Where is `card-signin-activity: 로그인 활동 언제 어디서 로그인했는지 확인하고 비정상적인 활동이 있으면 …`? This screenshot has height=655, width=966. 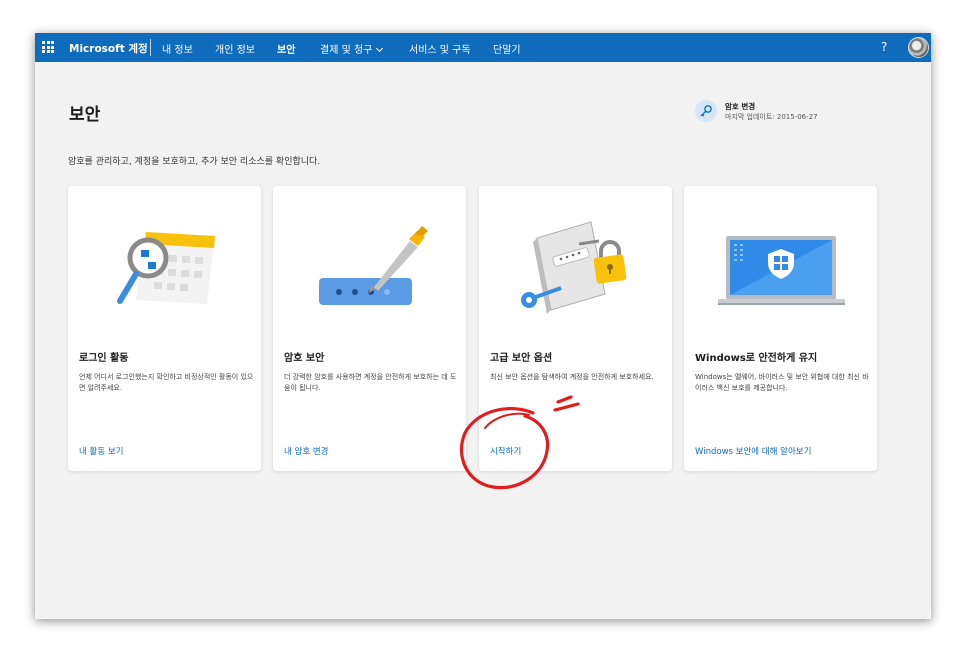
card-signin-activity: 로그인 활동 언제 어디서 로그인했는지 확인하고 비정상적인 활동이 있으면 … is located at coordinates (164, 328).